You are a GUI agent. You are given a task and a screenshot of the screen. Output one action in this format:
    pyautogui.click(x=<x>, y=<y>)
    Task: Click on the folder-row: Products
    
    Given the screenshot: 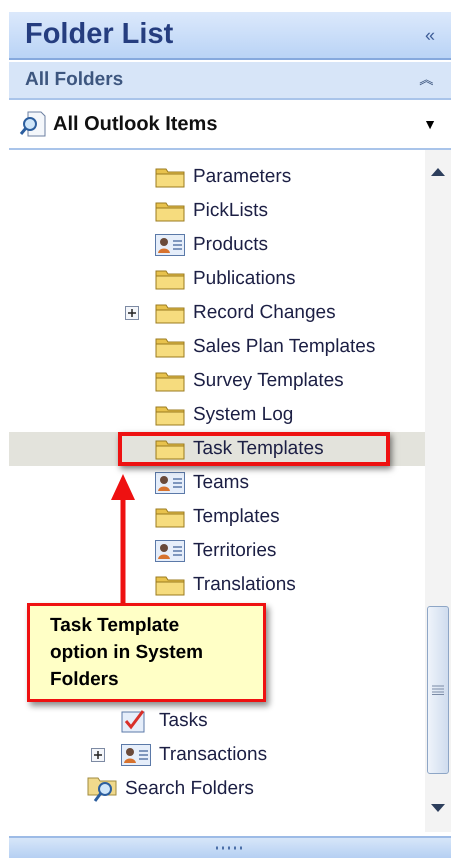 What is the action you would take?
    pyautogui.click(x=217, y=245)
    